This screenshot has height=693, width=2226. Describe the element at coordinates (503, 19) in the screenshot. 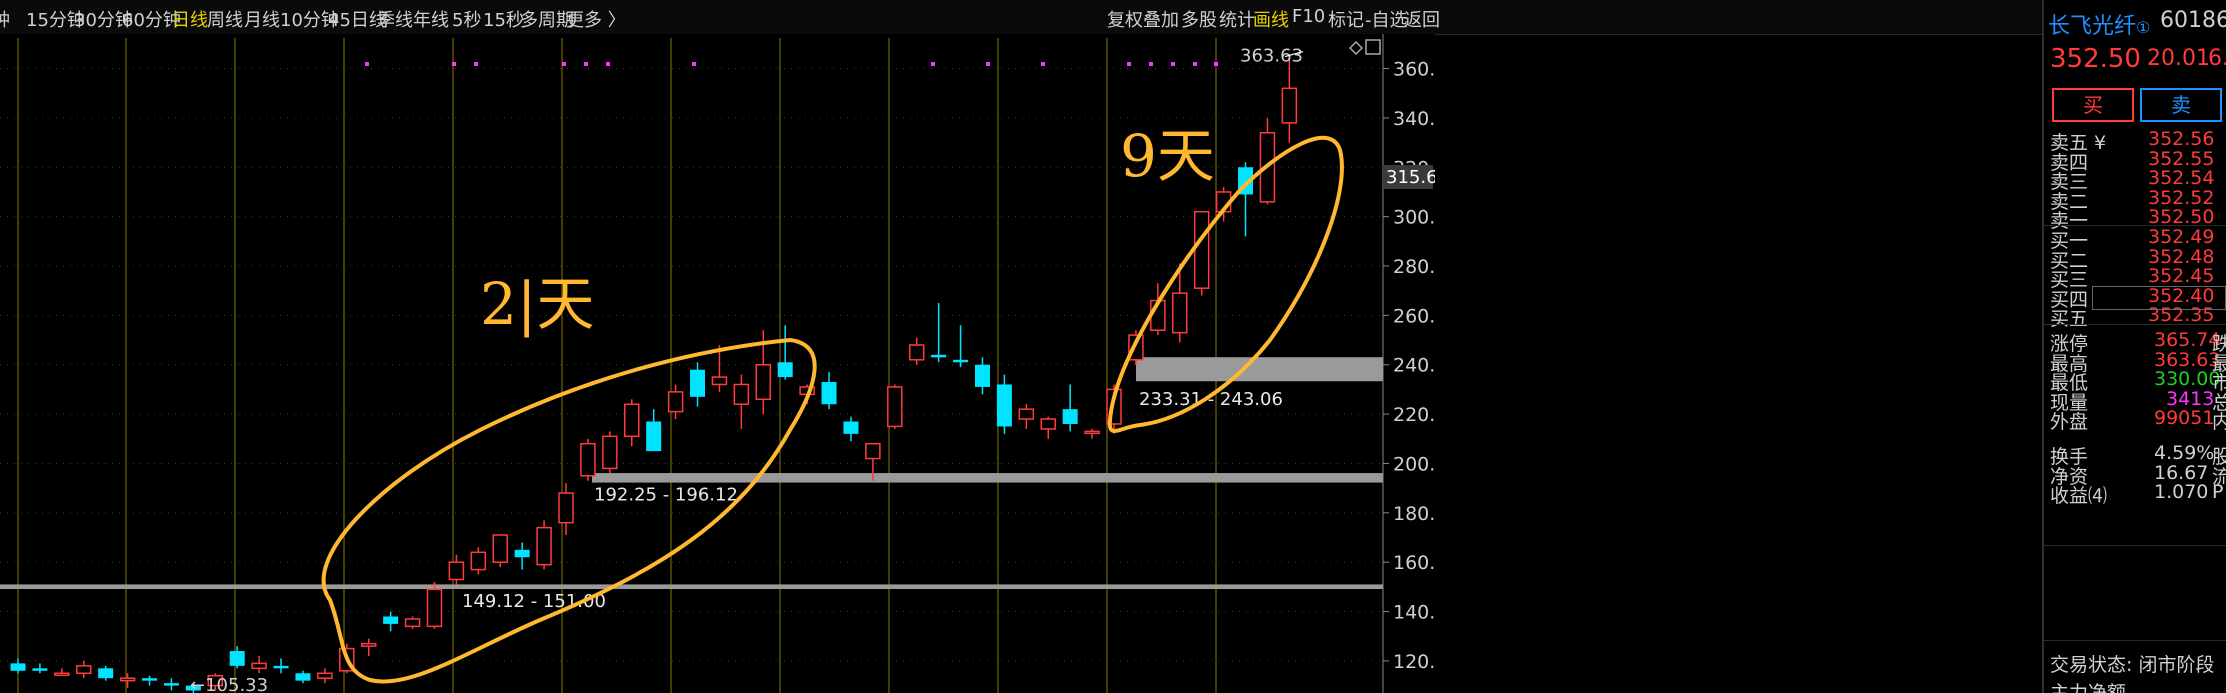

I see `period-tab-12: 15秒` at that location.